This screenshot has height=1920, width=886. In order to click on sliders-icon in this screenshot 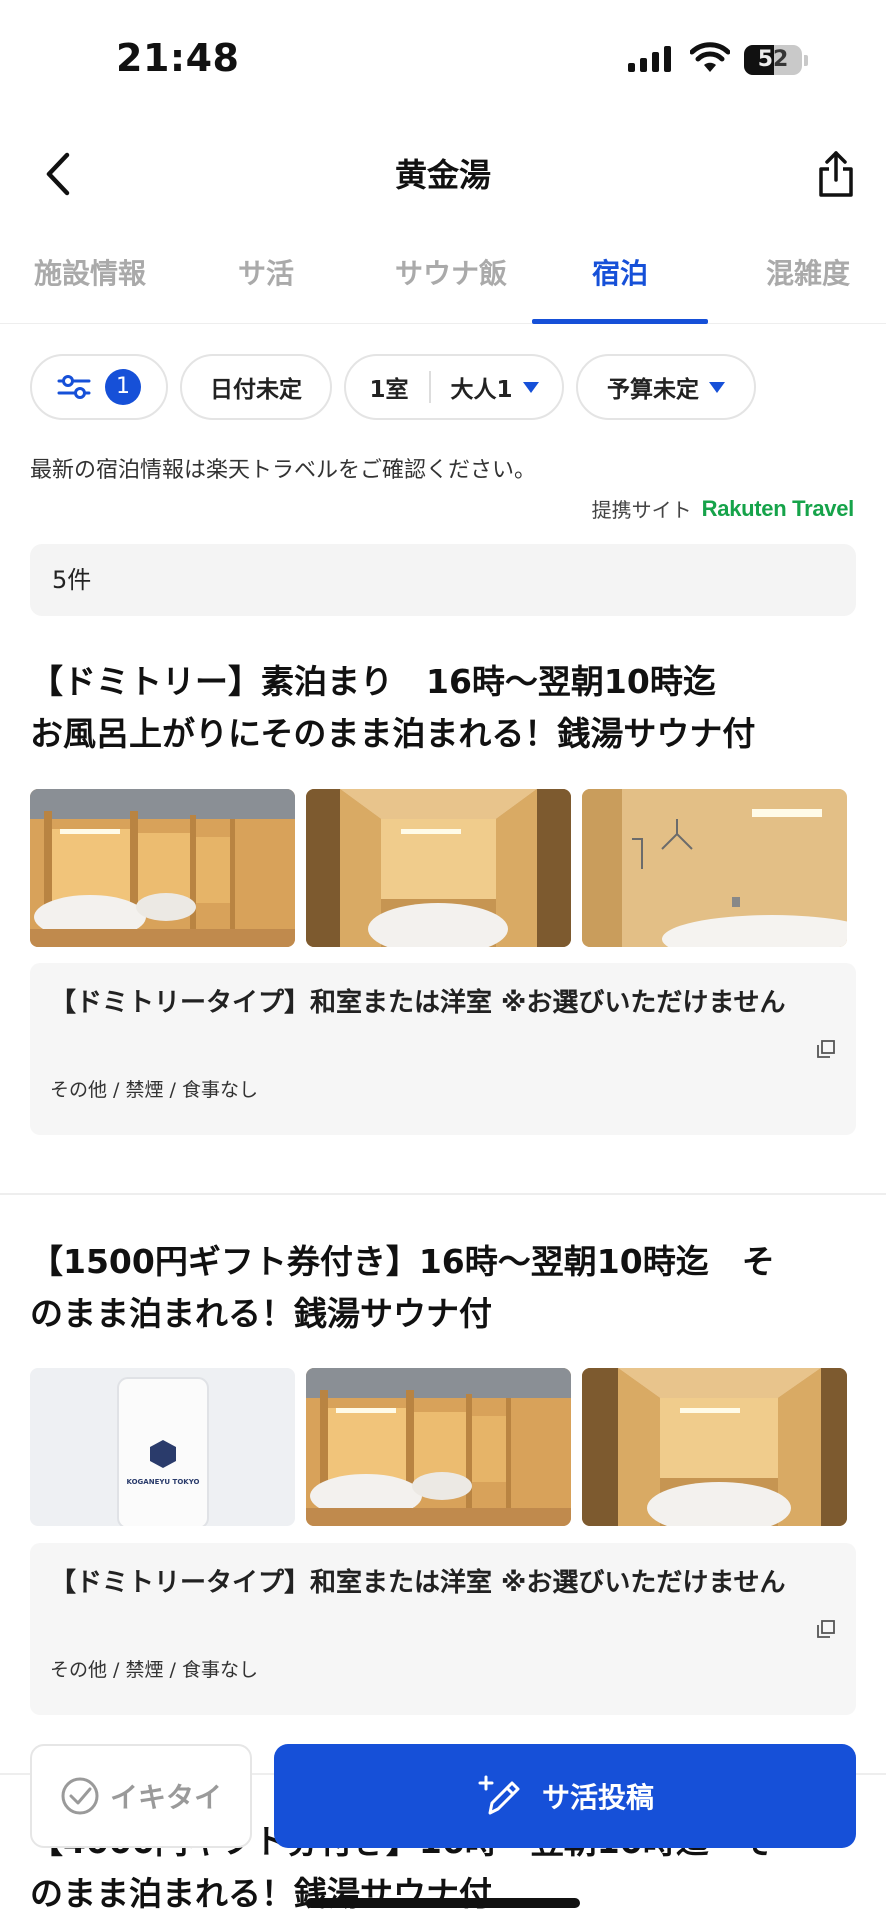, I will do `click(74, 387)`.